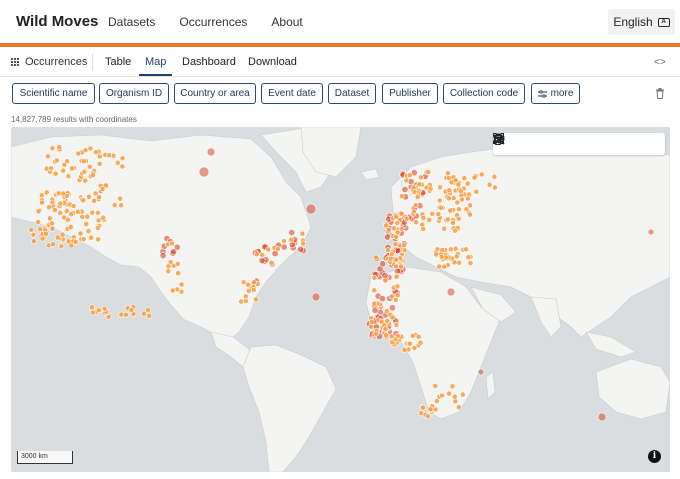 This screenshot has height=479, width=680. I want to click on language-button: English A, so click(641, 22).